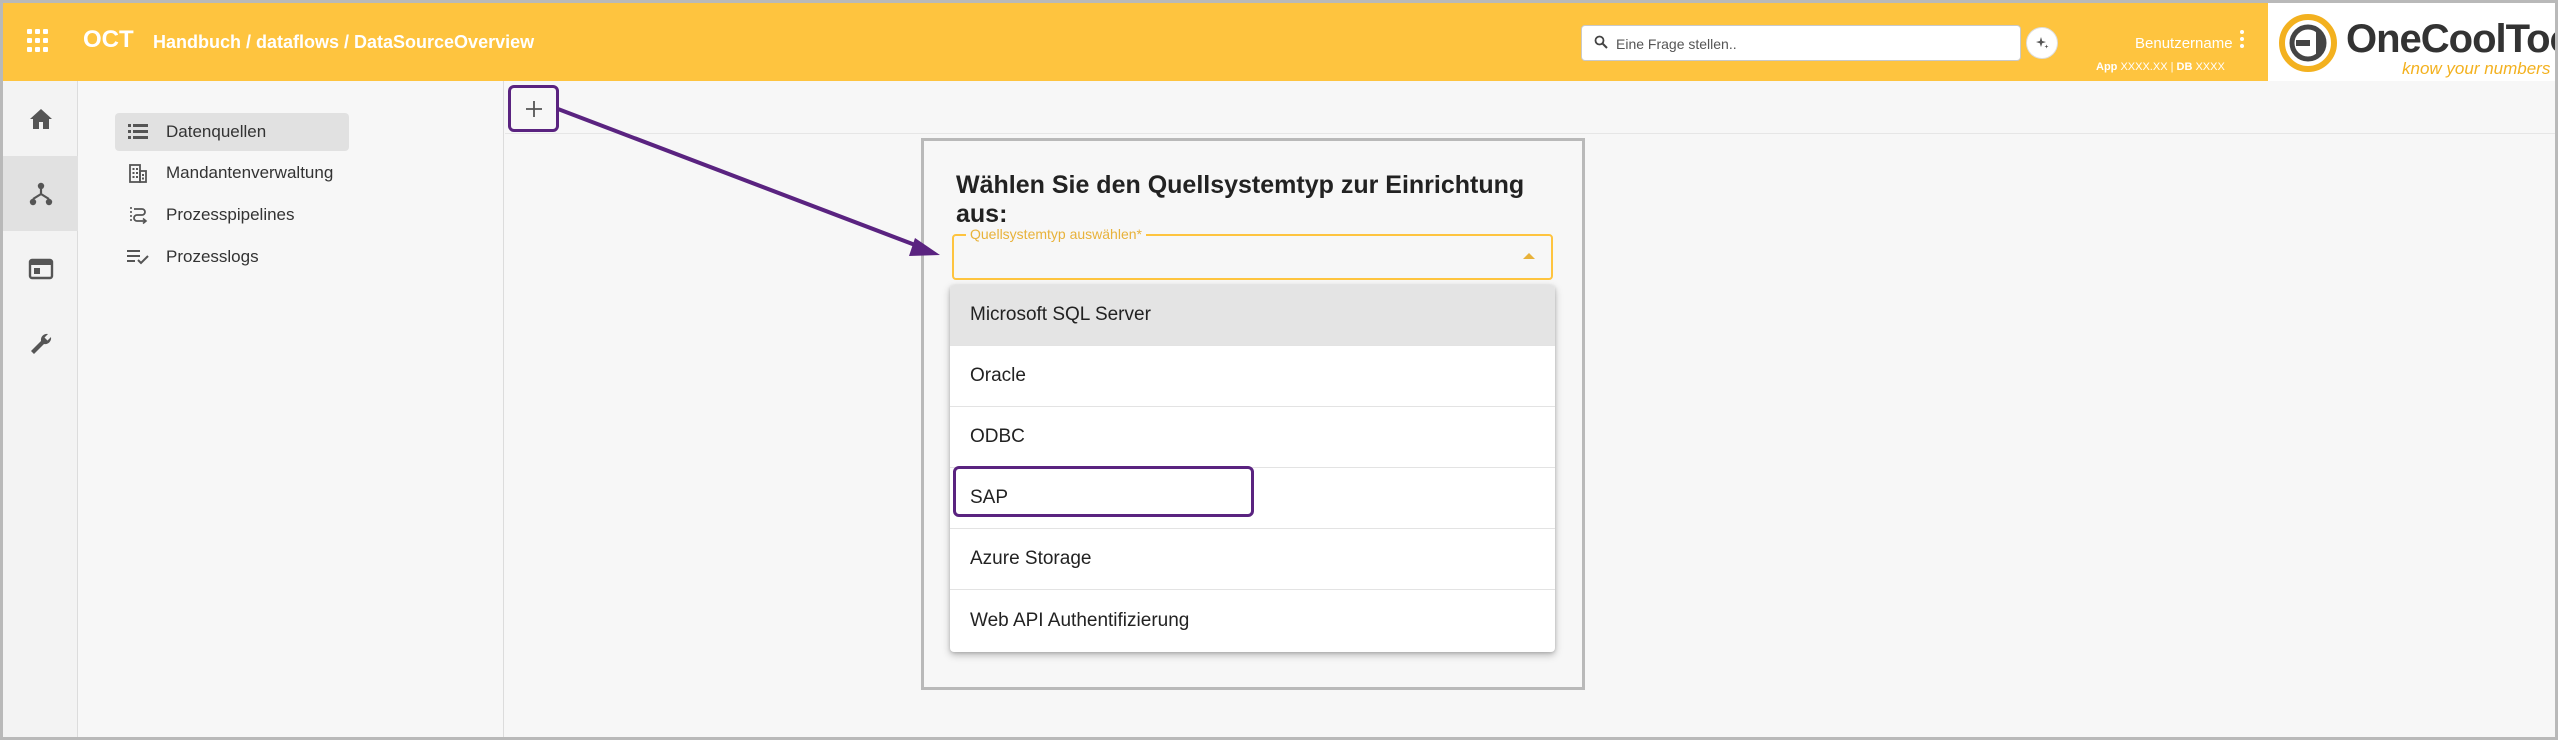  What do you see at coordinates (2476, 68) in the screenshot?
I see `logo-tagline: know your numbers` at bounding box center [2476, 68].